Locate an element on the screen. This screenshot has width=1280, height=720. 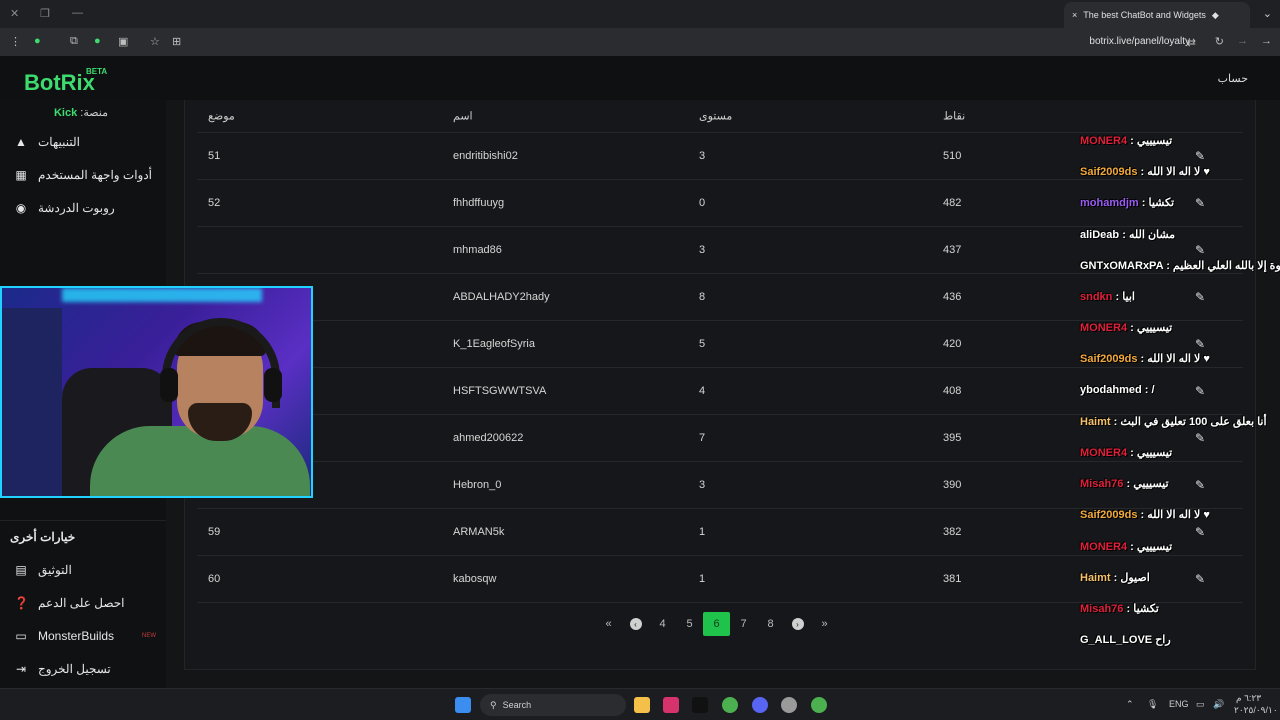
last-page-button: » is located at coordinates (824, 624).